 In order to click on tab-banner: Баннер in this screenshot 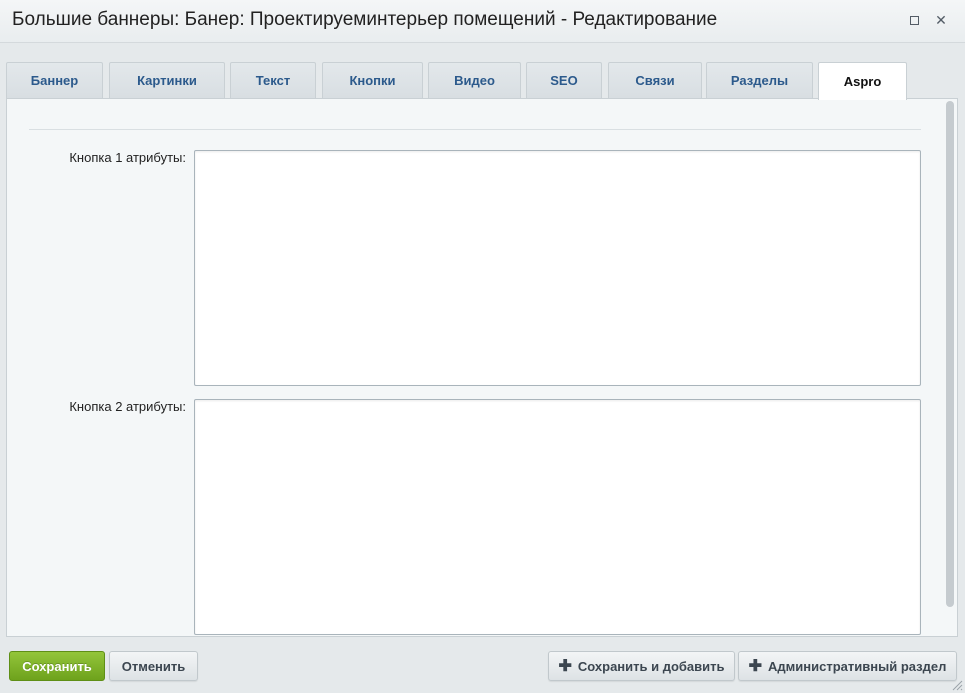, I will do `click(54, 80)`.